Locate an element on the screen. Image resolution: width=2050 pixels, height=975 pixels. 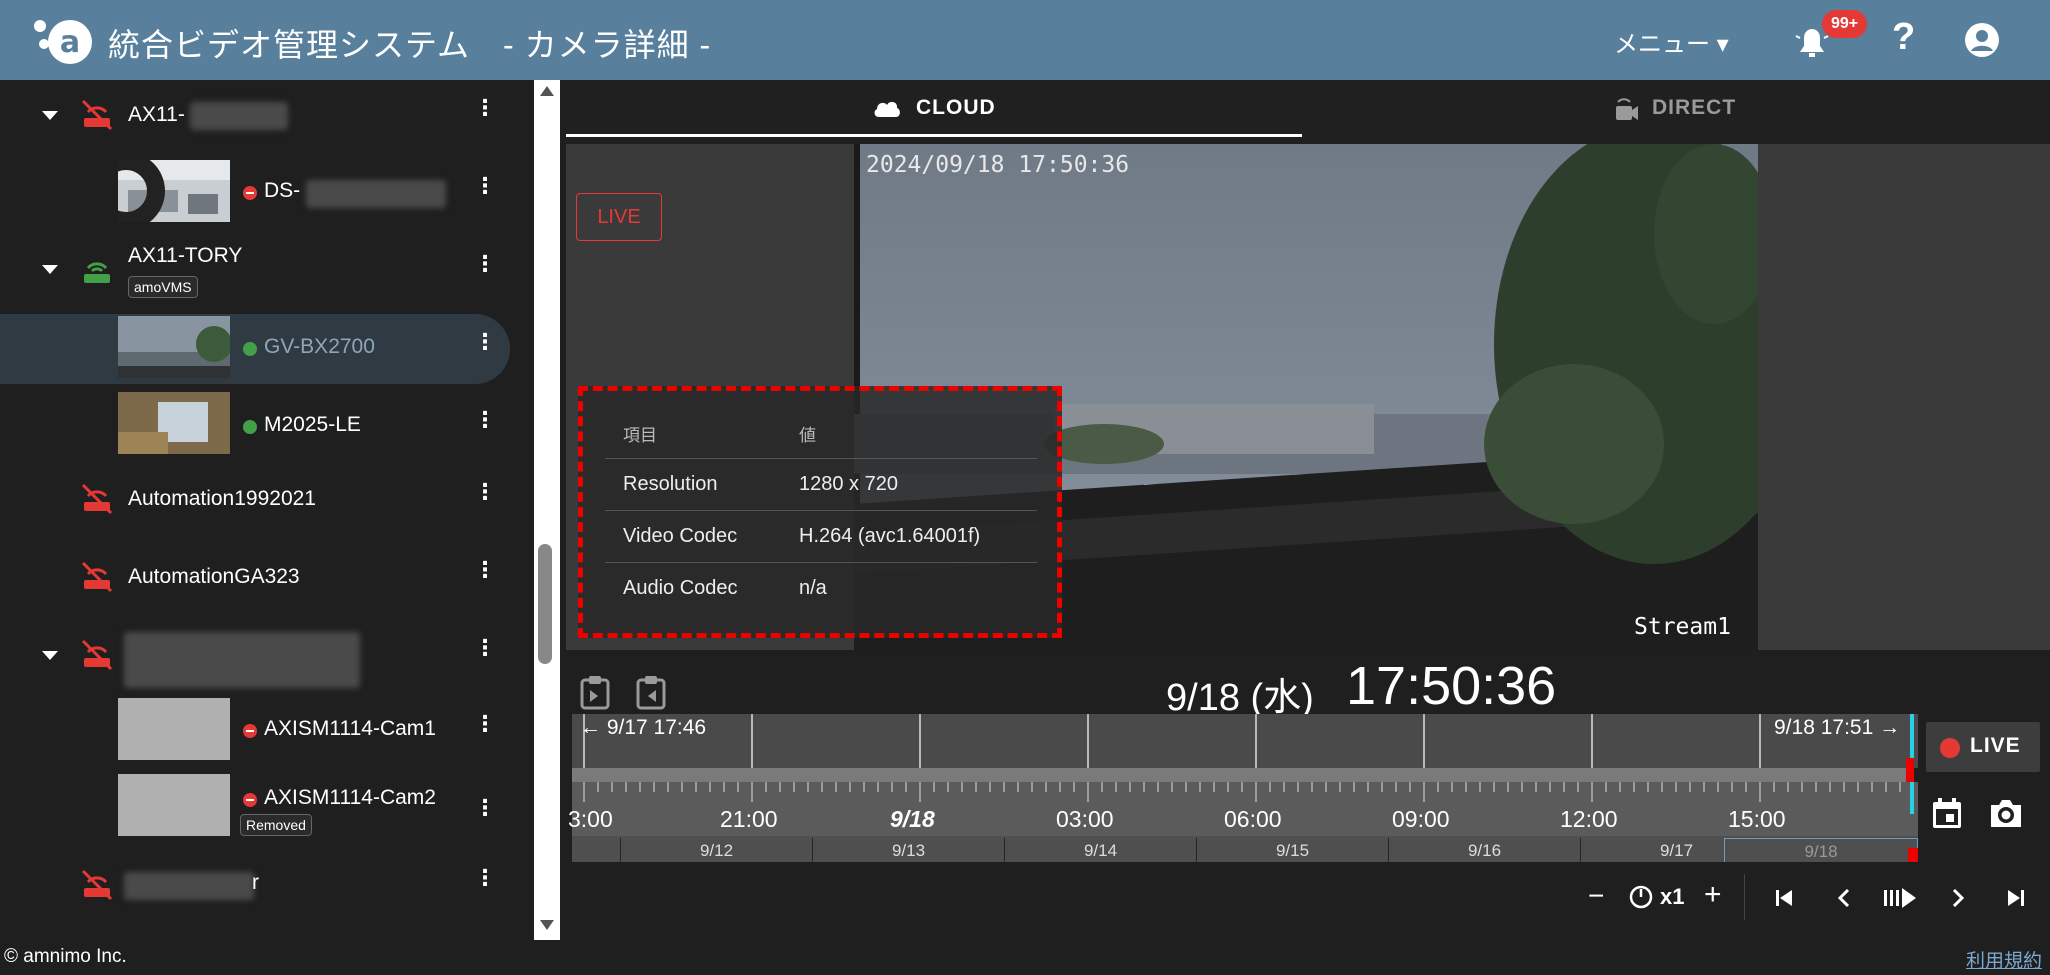
info-row-audio-codec: Audio Codec n/a is located at coordinates (821, 589).